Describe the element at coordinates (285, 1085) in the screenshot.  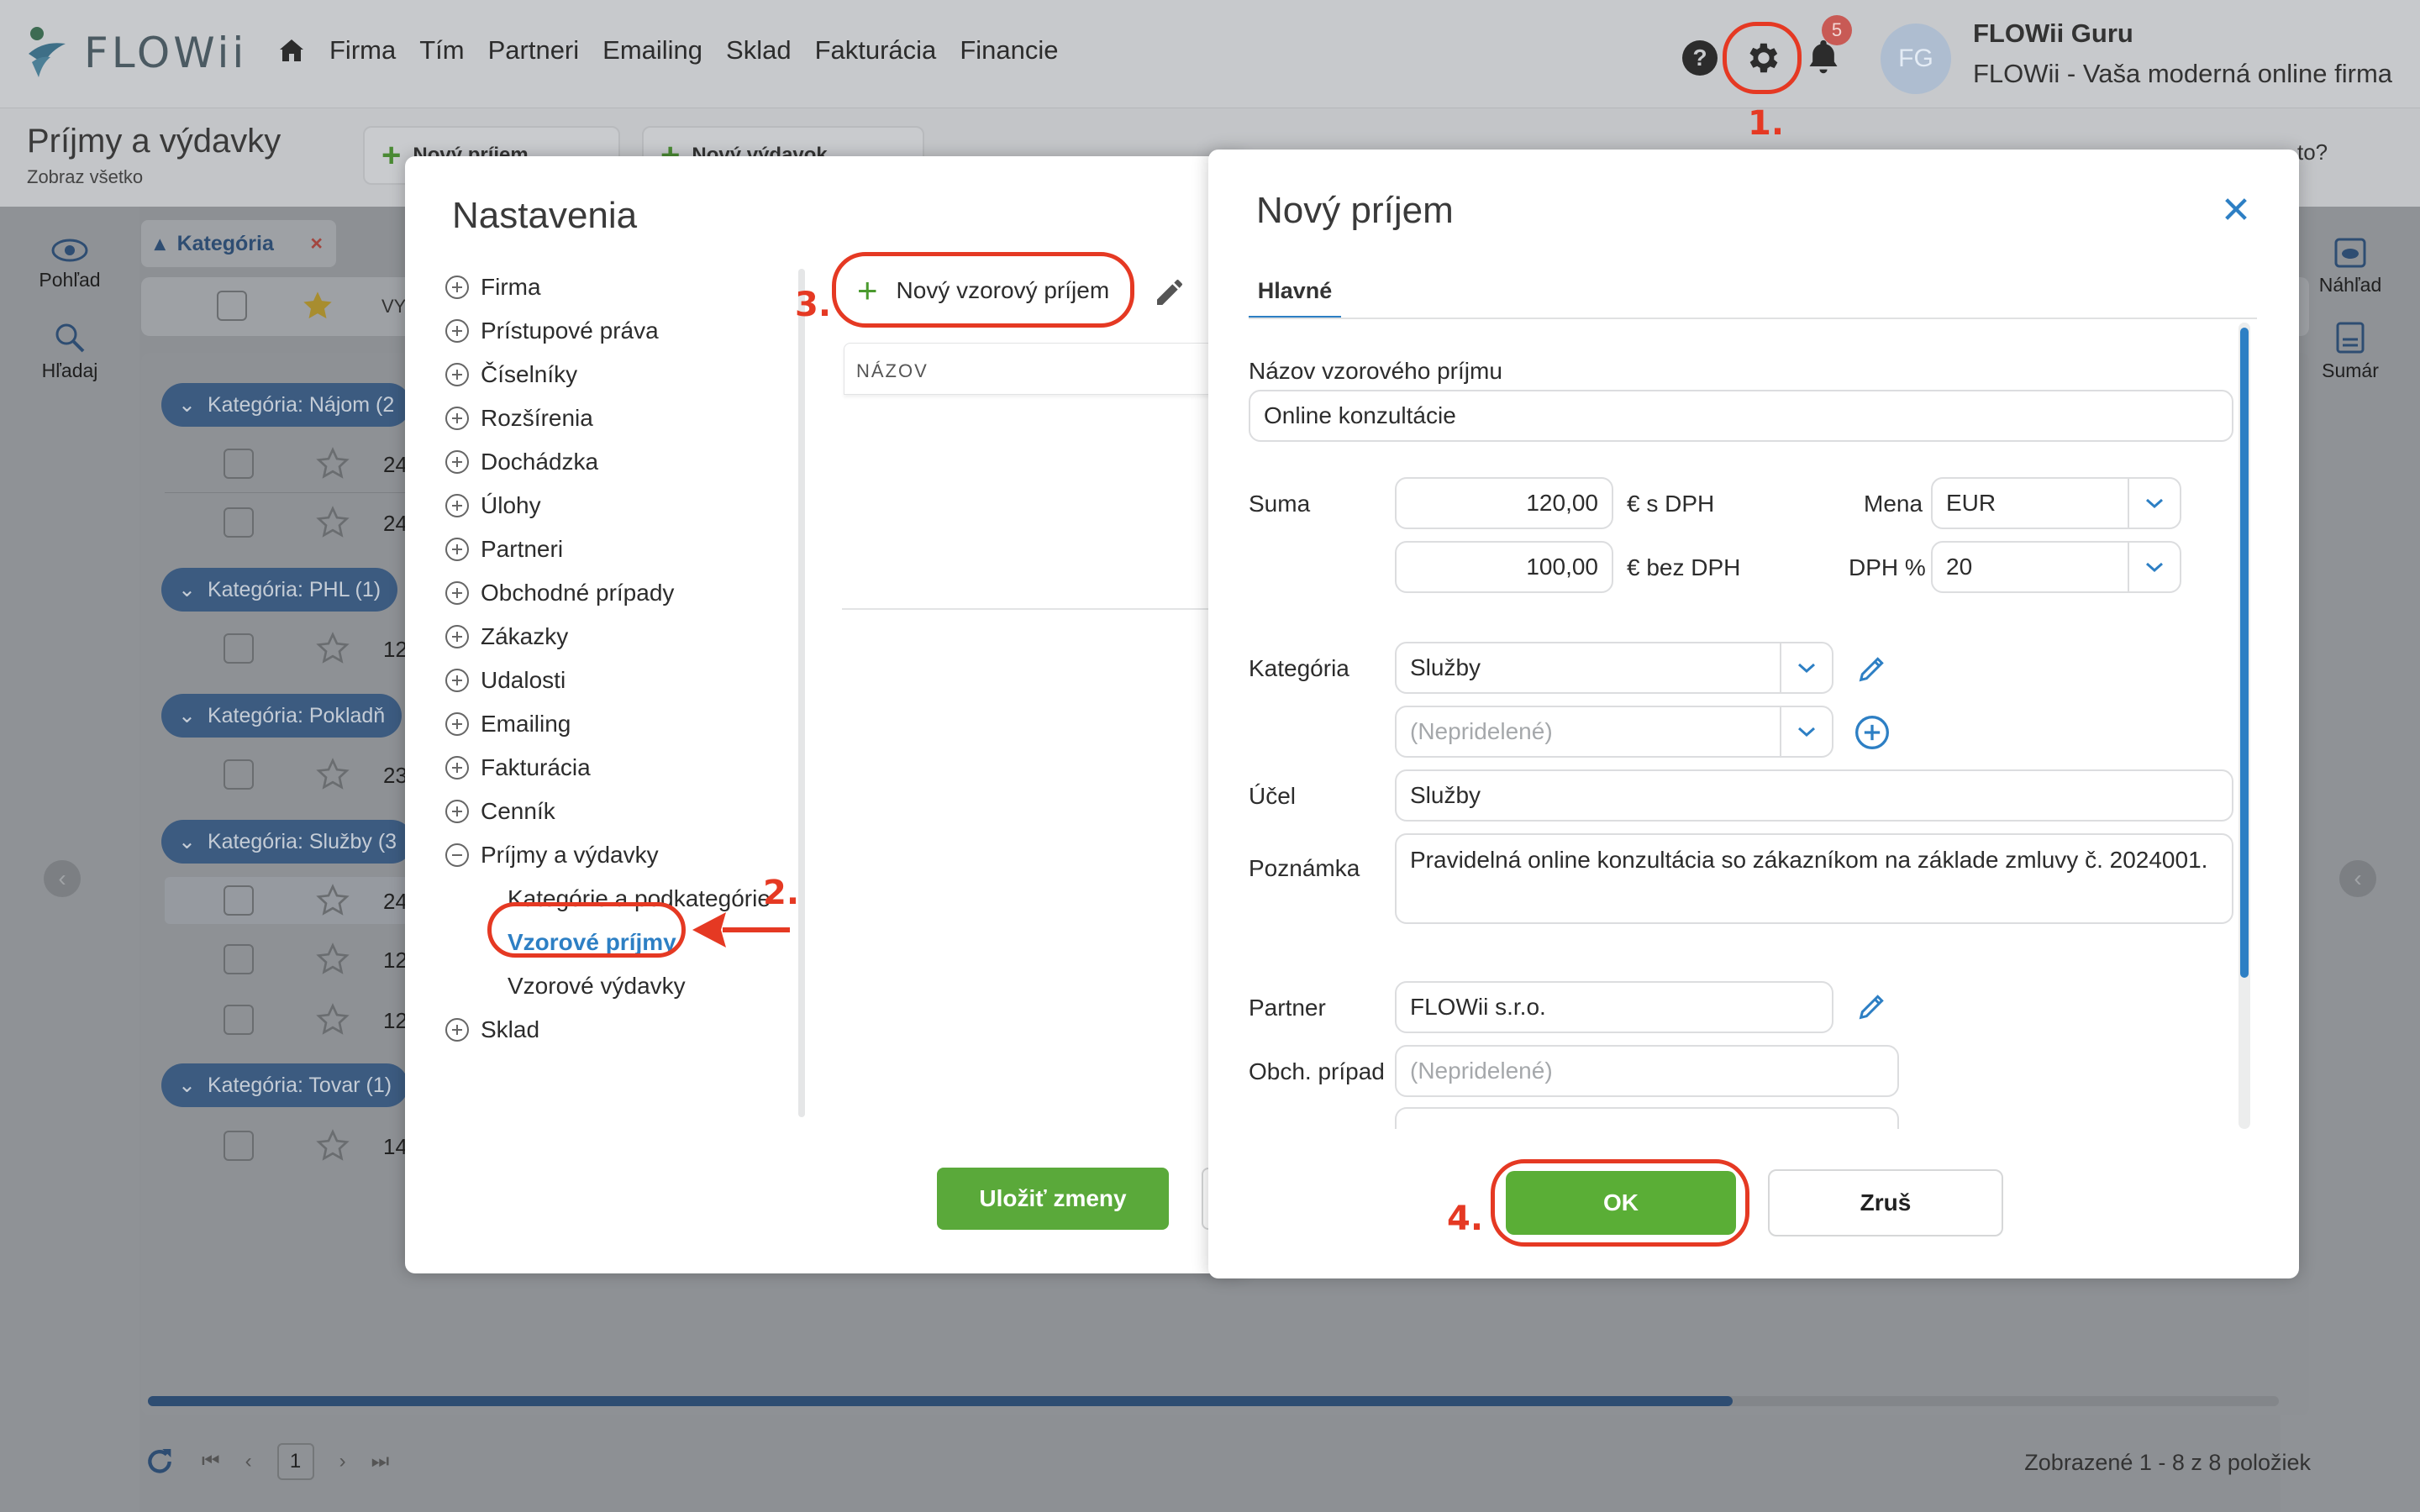
I see `group-header: ⌄ Kategória: Tovar (1)` at that location.